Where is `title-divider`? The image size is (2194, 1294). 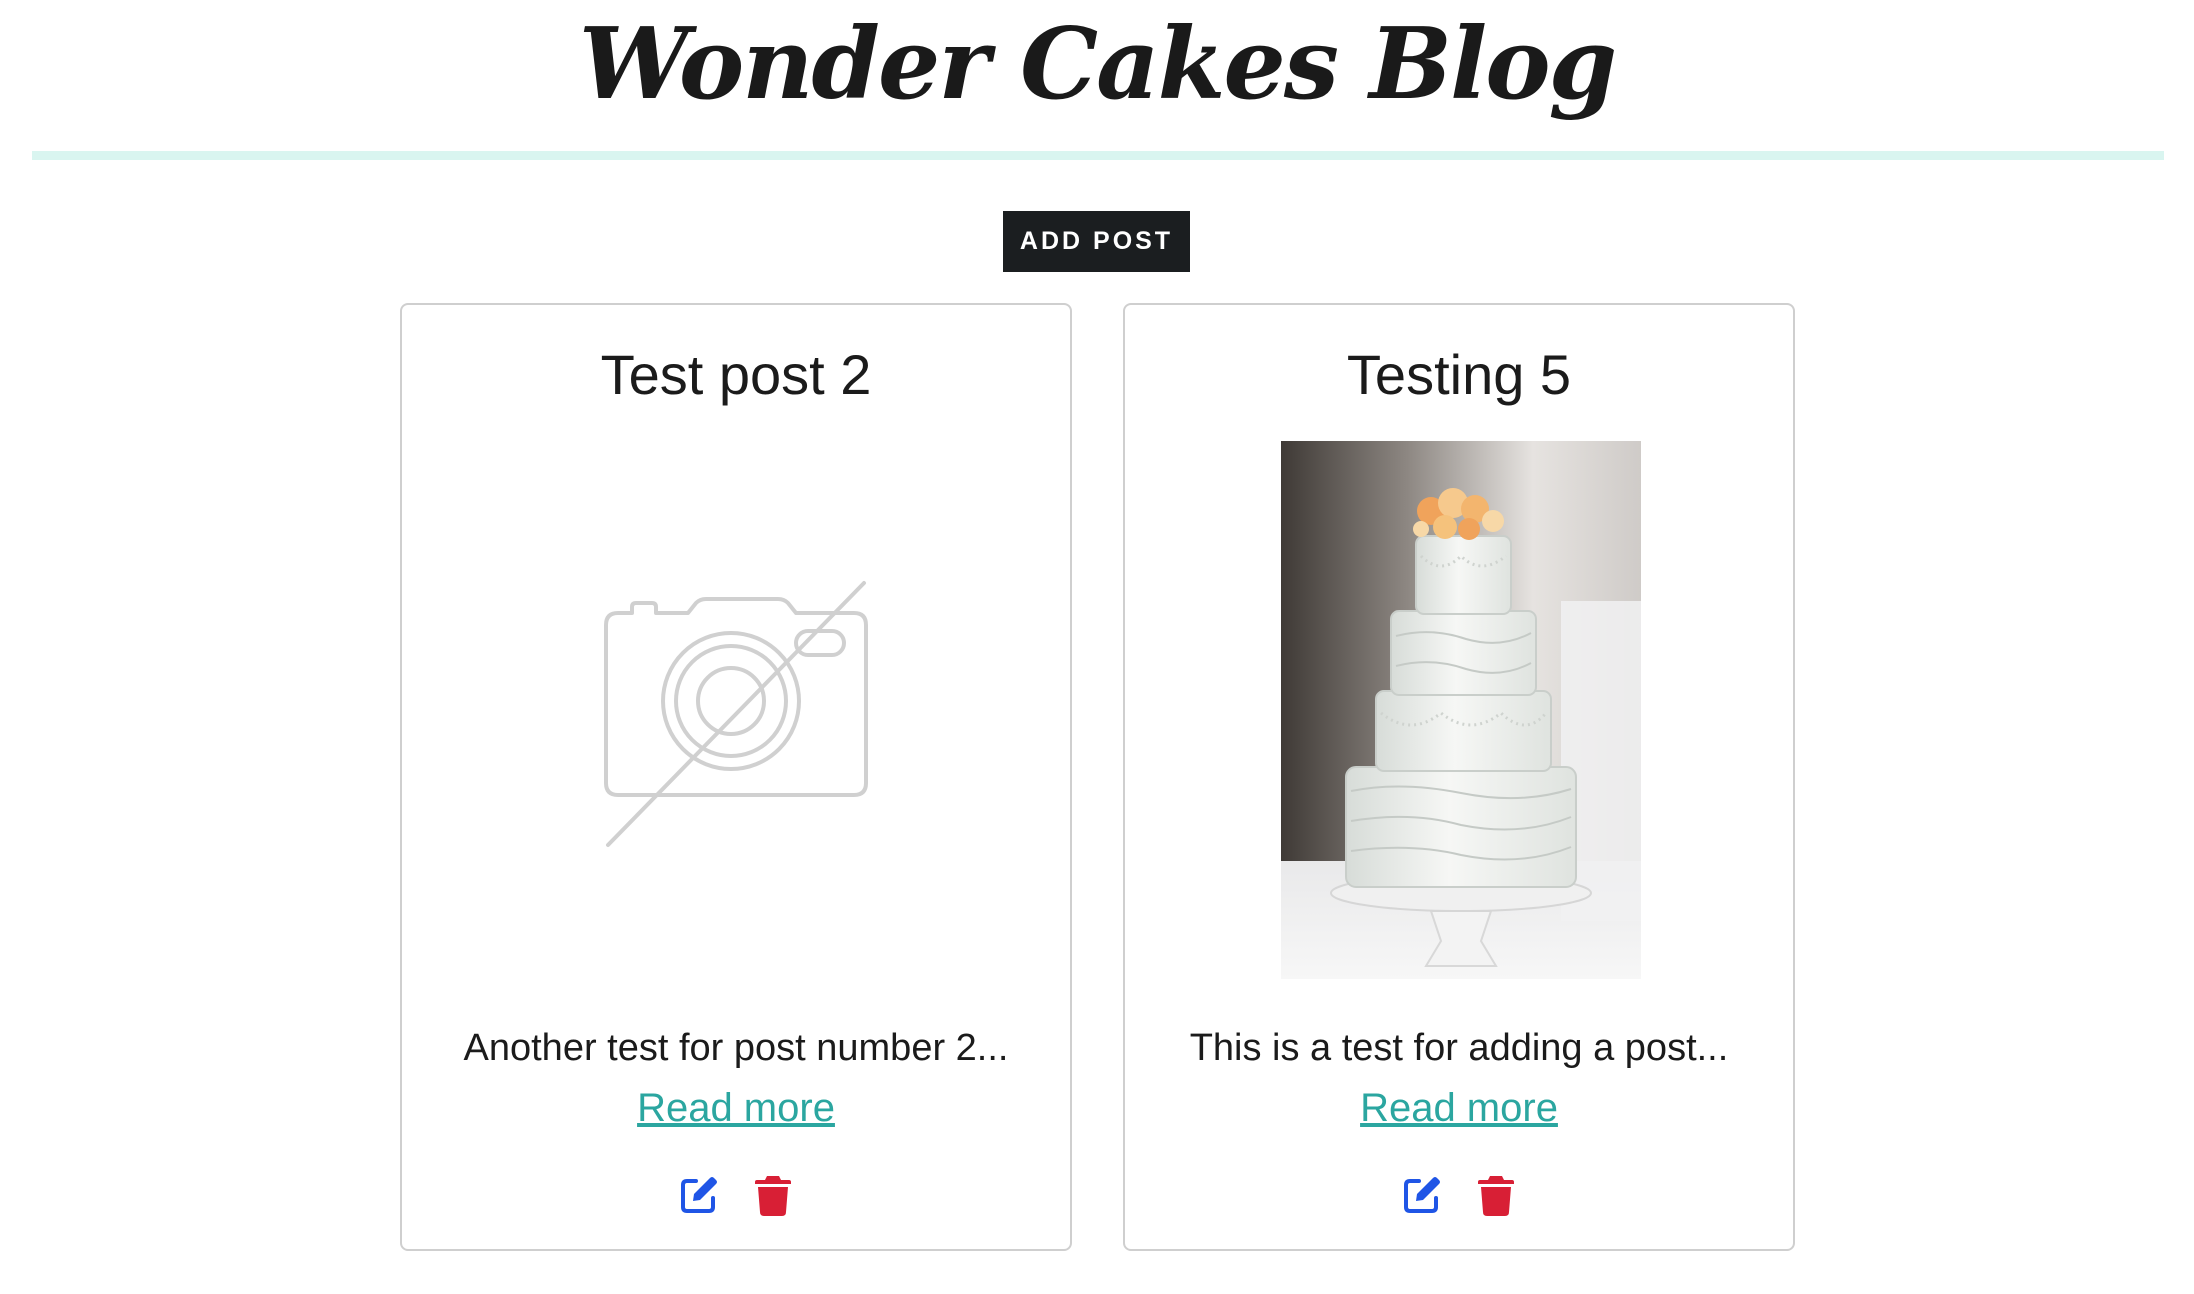
title-divider is located at coordinates (1098, 155).